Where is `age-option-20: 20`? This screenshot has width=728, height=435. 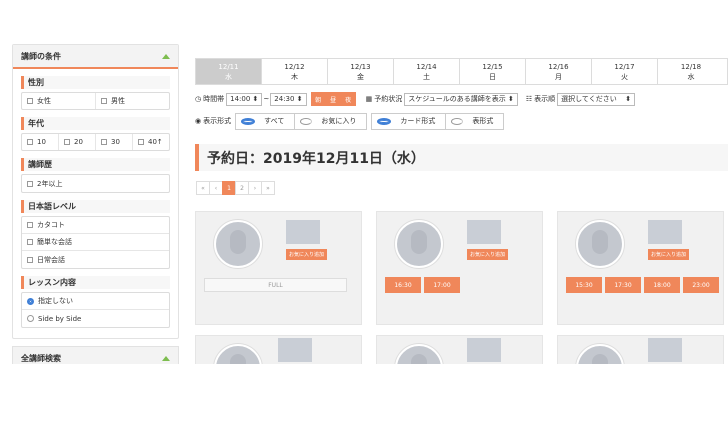 age-option-20: 20 is located at coordinates (77, 142).